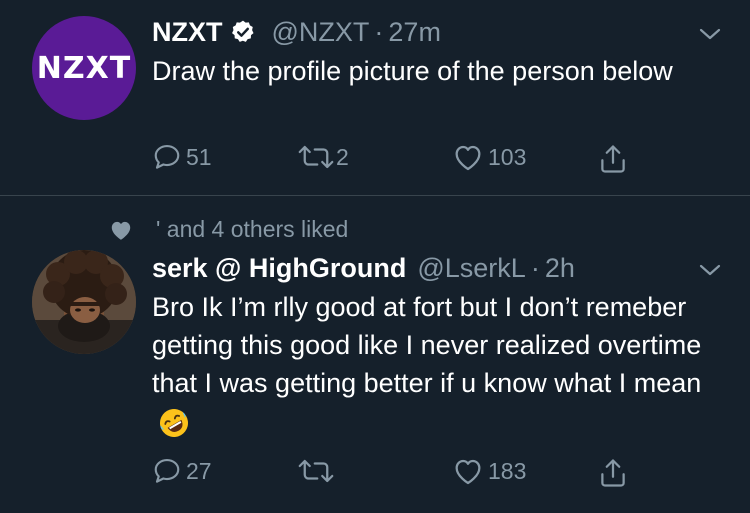  Describe the element at coordinates (182, 157) in the screenshot. I see `reply-button: 51` at that location.